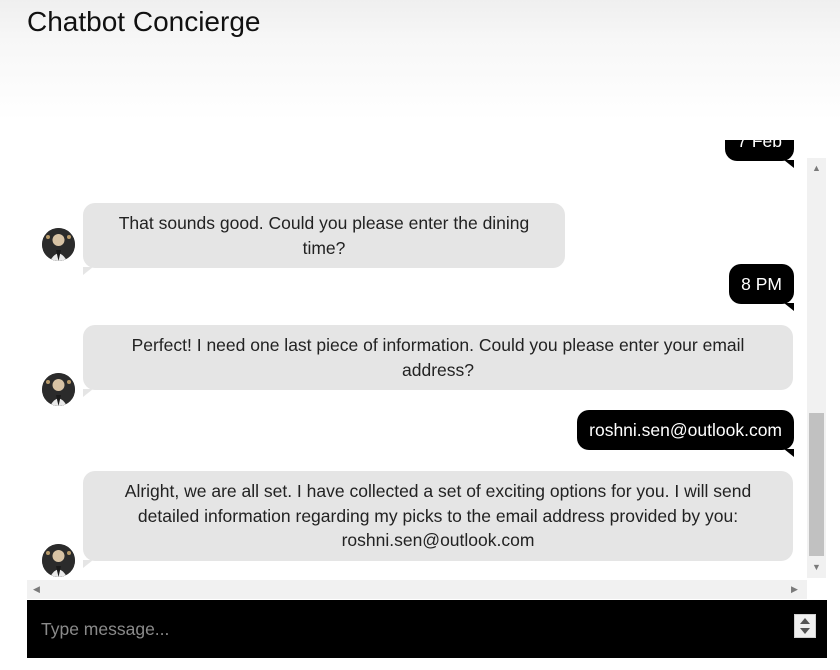 This screenshot has width=840, height=670. I want to click on scroll-left-arrow-icon: ◀, so click(36, 589).